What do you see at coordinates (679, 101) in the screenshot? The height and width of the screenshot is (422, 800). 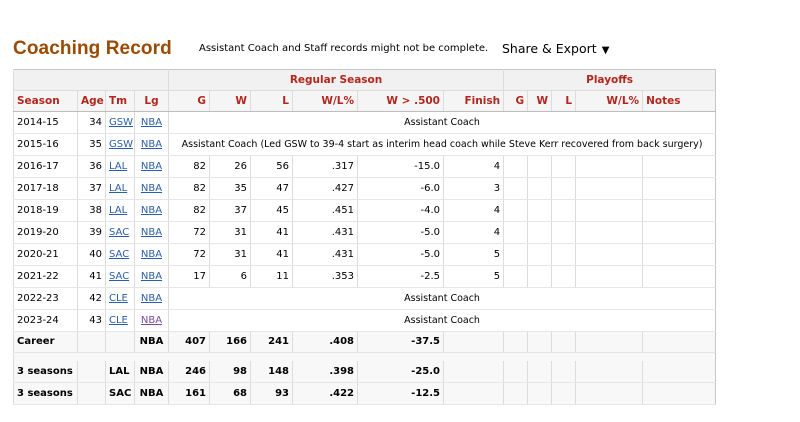 I see `col-header-notes: Notes` at bounding box center [679, 101].